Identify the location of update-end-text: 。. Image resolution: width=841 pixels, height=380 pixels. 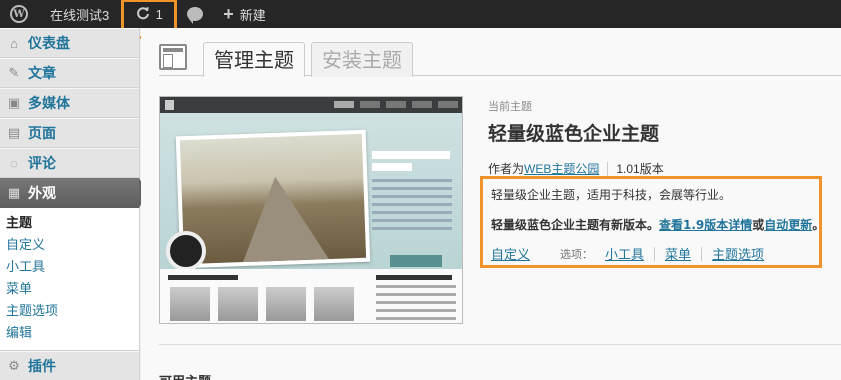
(818, 225).